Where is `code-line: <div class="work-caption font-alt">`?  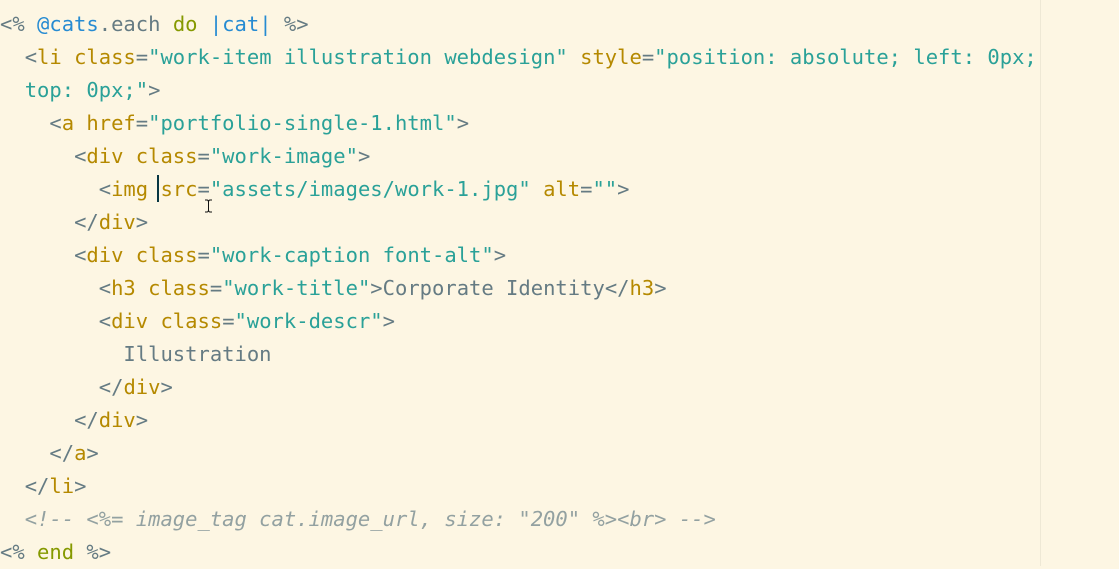 code-line: <div class="work-caption font-alt"> is located at coordinates (518, 255).